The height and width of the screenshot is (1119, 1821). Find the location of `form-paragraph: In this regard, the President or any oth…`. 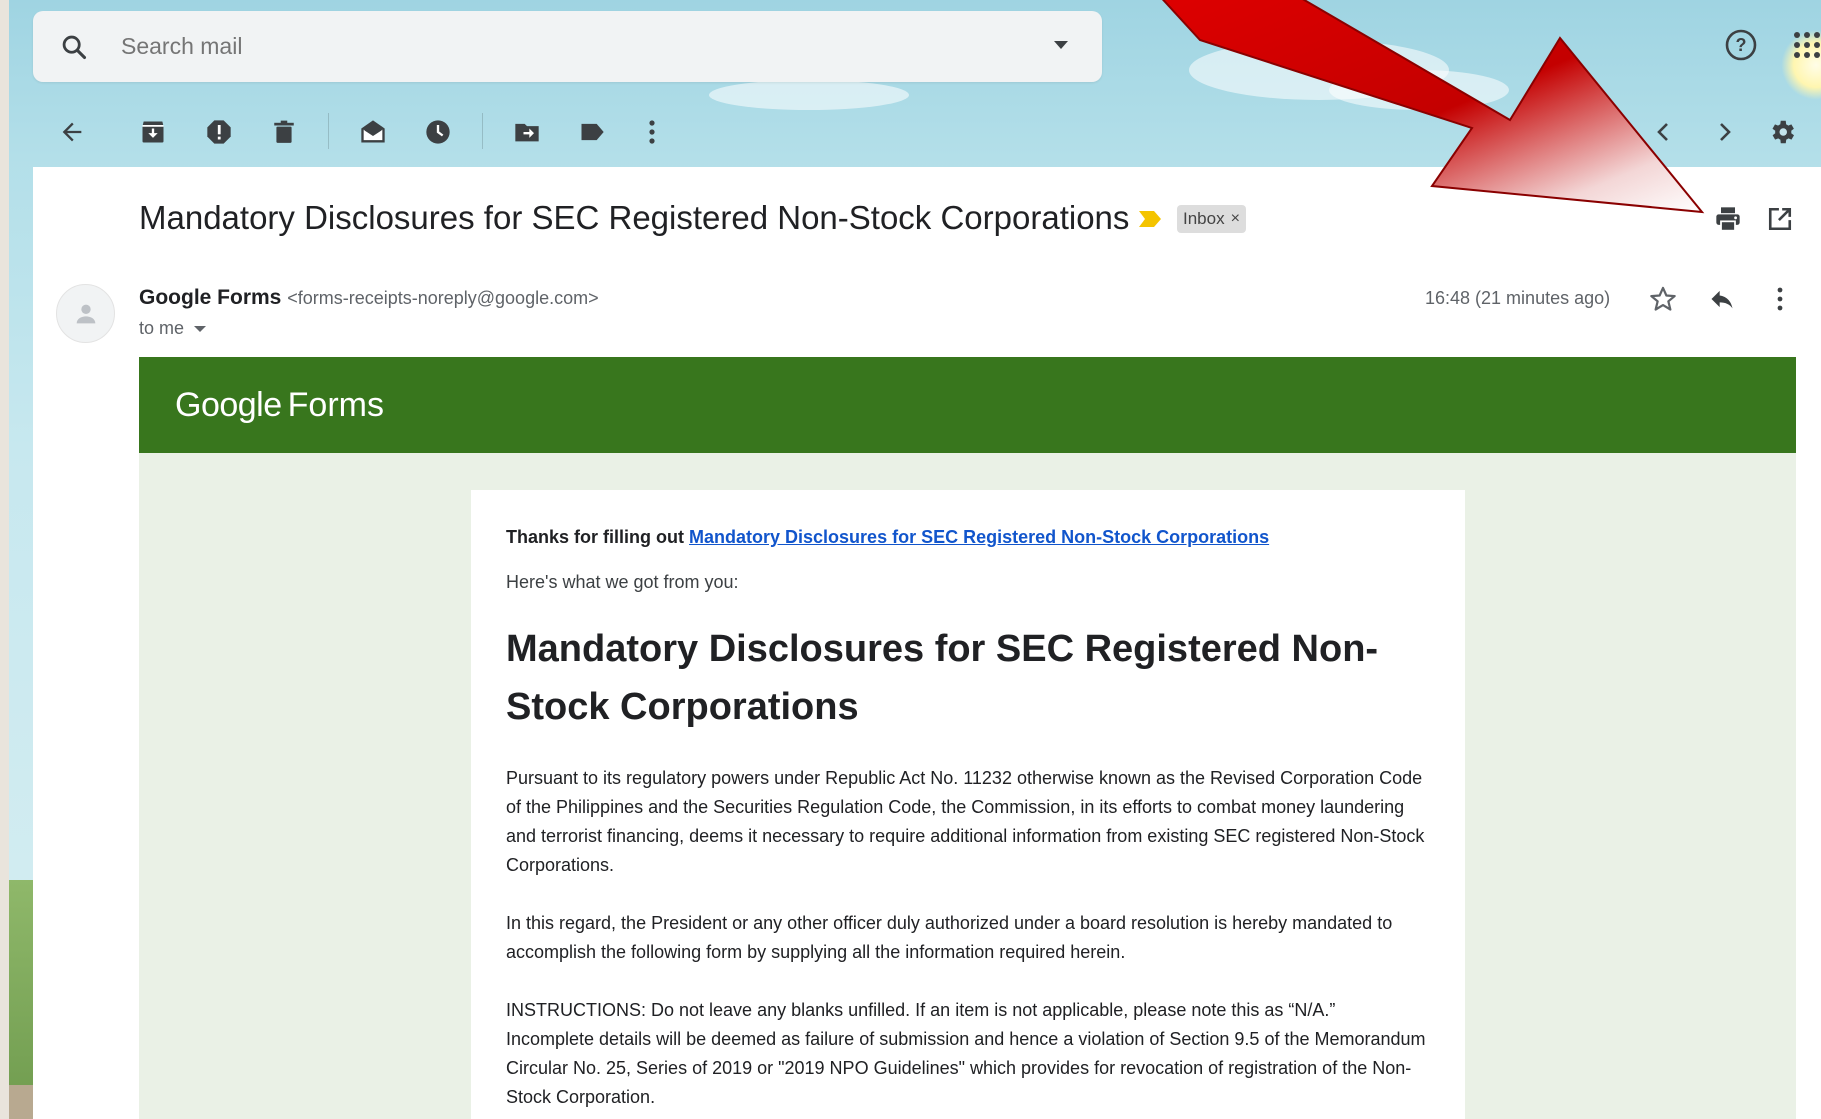

form-paragraph: In this regard, the President or any oth… is located at coordinates (949, 937).